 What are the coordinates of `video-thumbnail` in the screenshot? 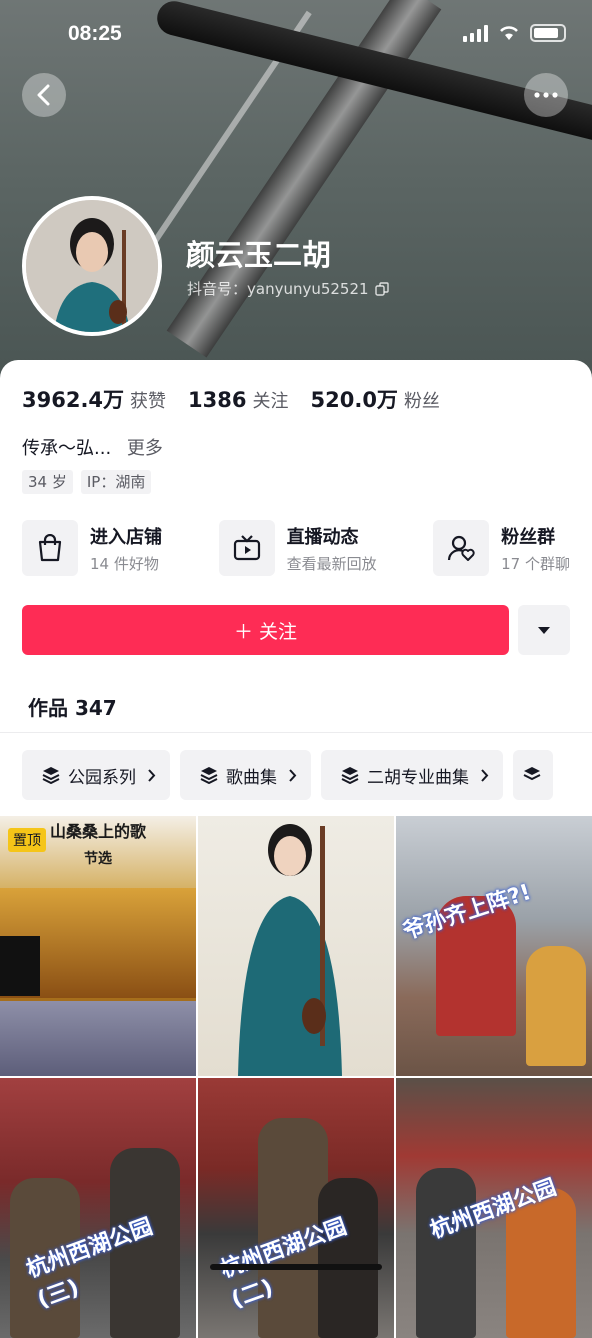 It's located at (290, 950).